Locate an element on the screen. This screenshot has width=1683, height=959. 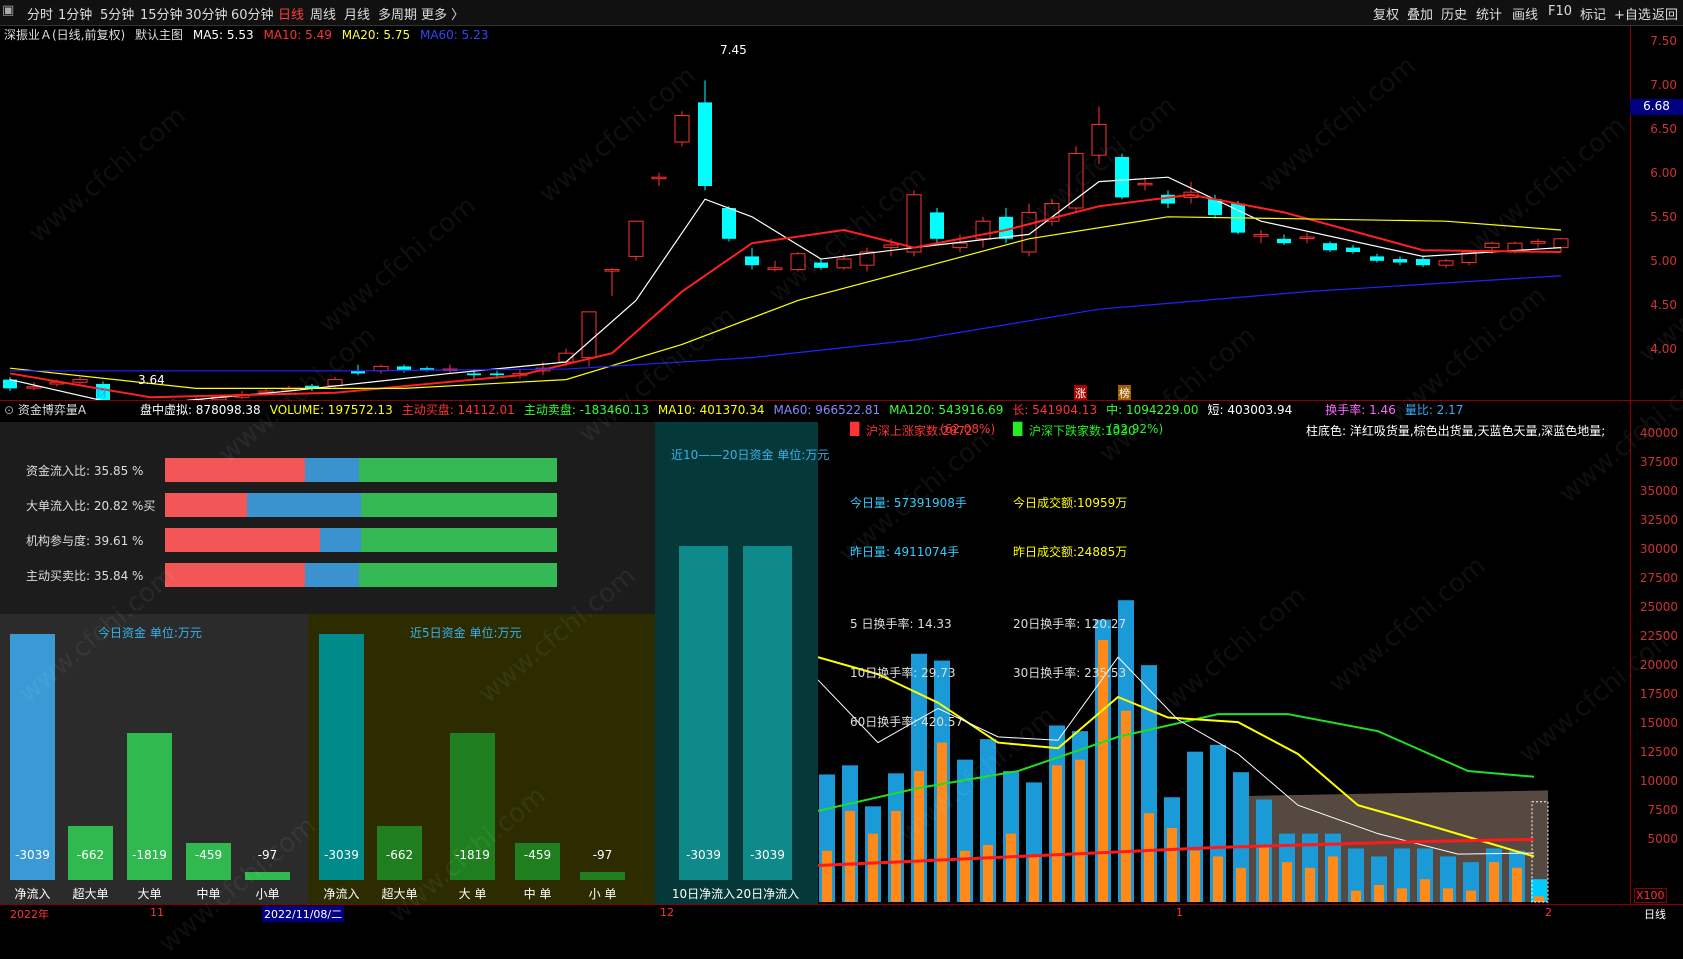
toolbar-button-2: 历史 is located at coordinates (1454, 13).